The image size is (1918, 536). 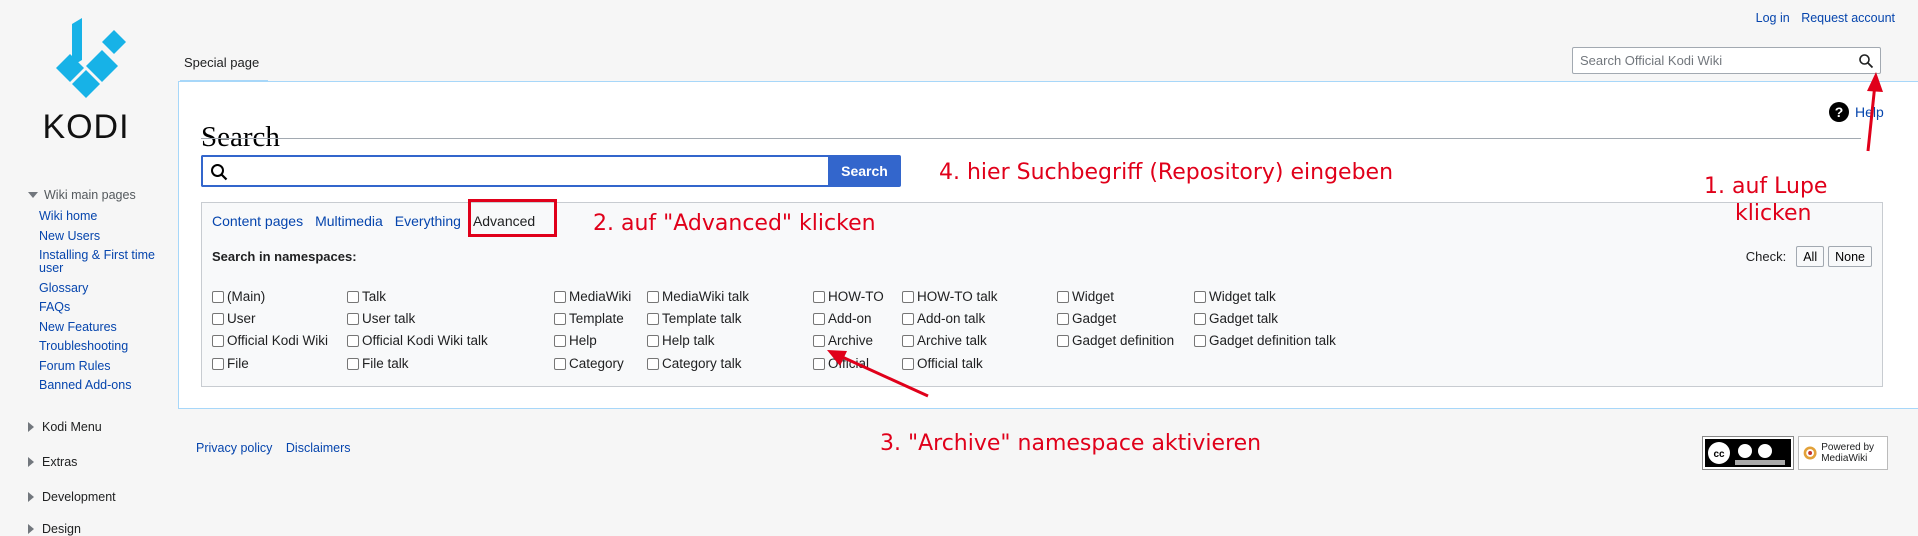 I want to click on help-link: ? Help, so click(x=1856, y=112).